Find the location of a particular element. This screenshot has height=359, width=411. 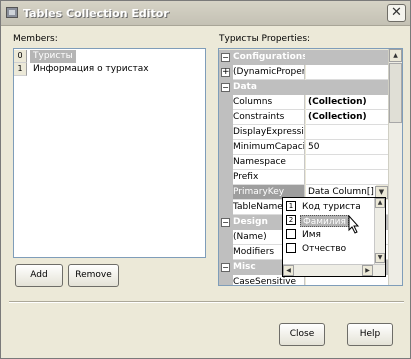

grid-row-constraints: Constraints (Collection) is located at coordinates (304, 117).